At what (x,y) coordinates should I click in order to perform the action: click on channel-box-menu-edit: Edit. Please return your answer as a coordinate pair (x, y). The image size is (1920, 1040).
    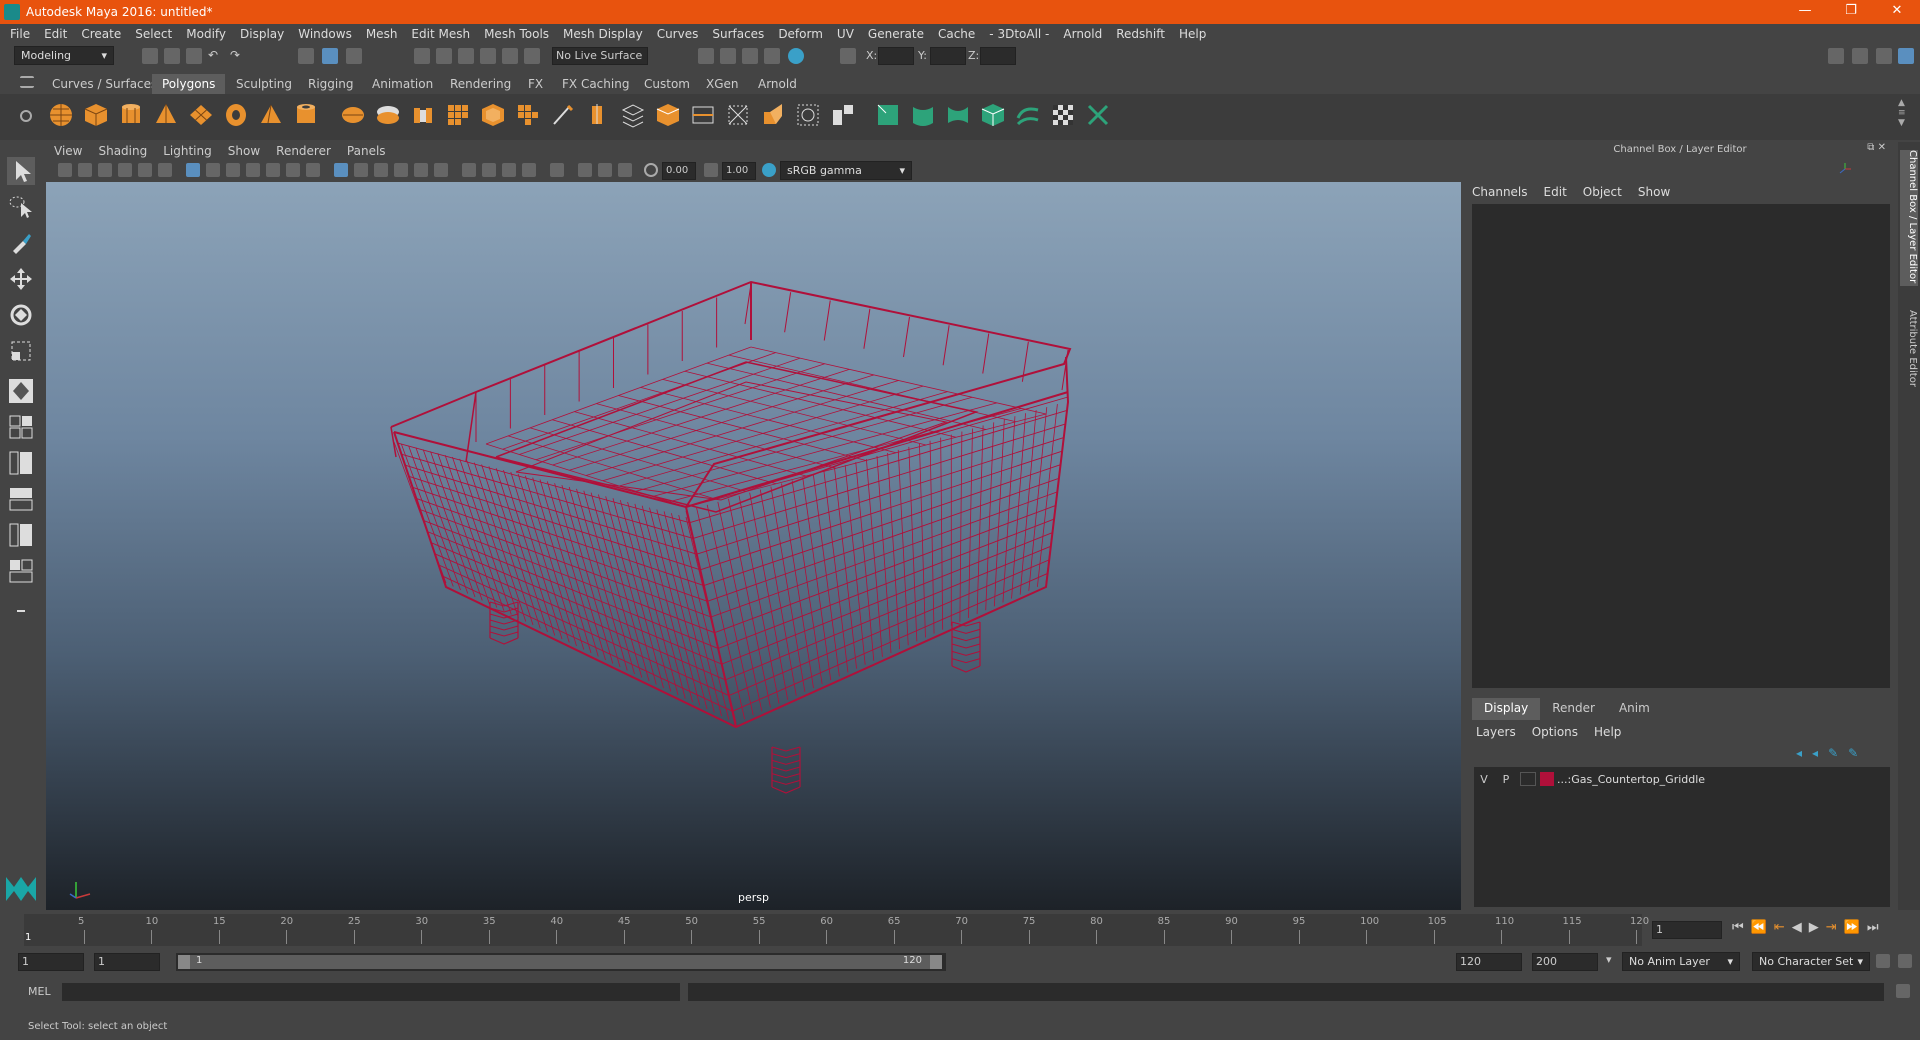
    Looking at the image, I should click on (1555, 192).